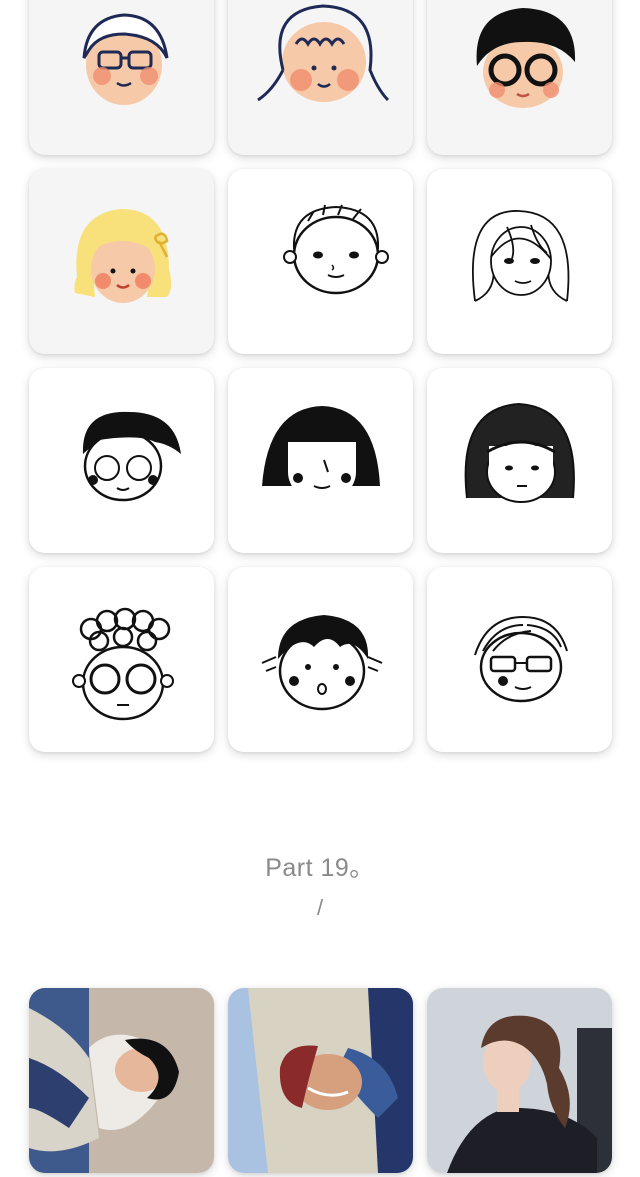 The height and width of the screenshot is (1177, 640). I want to click on avatar-sketch-black-bob-image, so click(321, 454).